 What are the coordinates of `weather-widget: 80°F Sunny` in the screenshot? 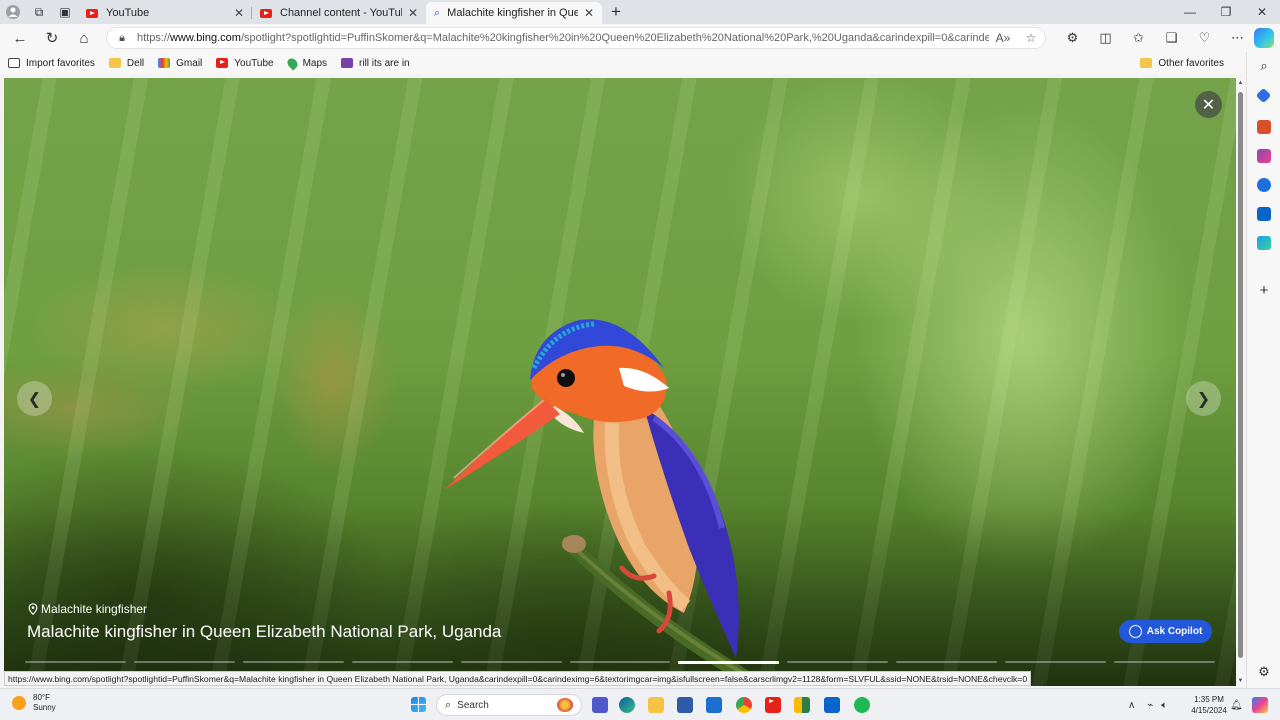 It's located at (34, 703).